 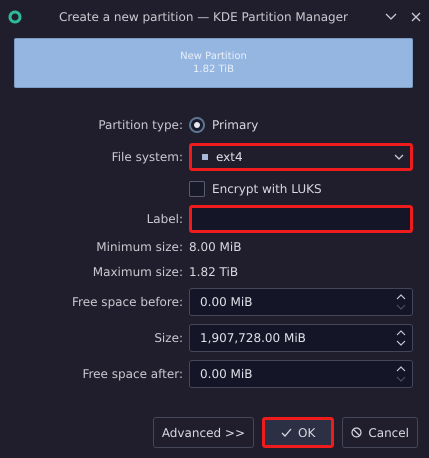 I want to click on app-logo-icon, so click(x=15, y=17).